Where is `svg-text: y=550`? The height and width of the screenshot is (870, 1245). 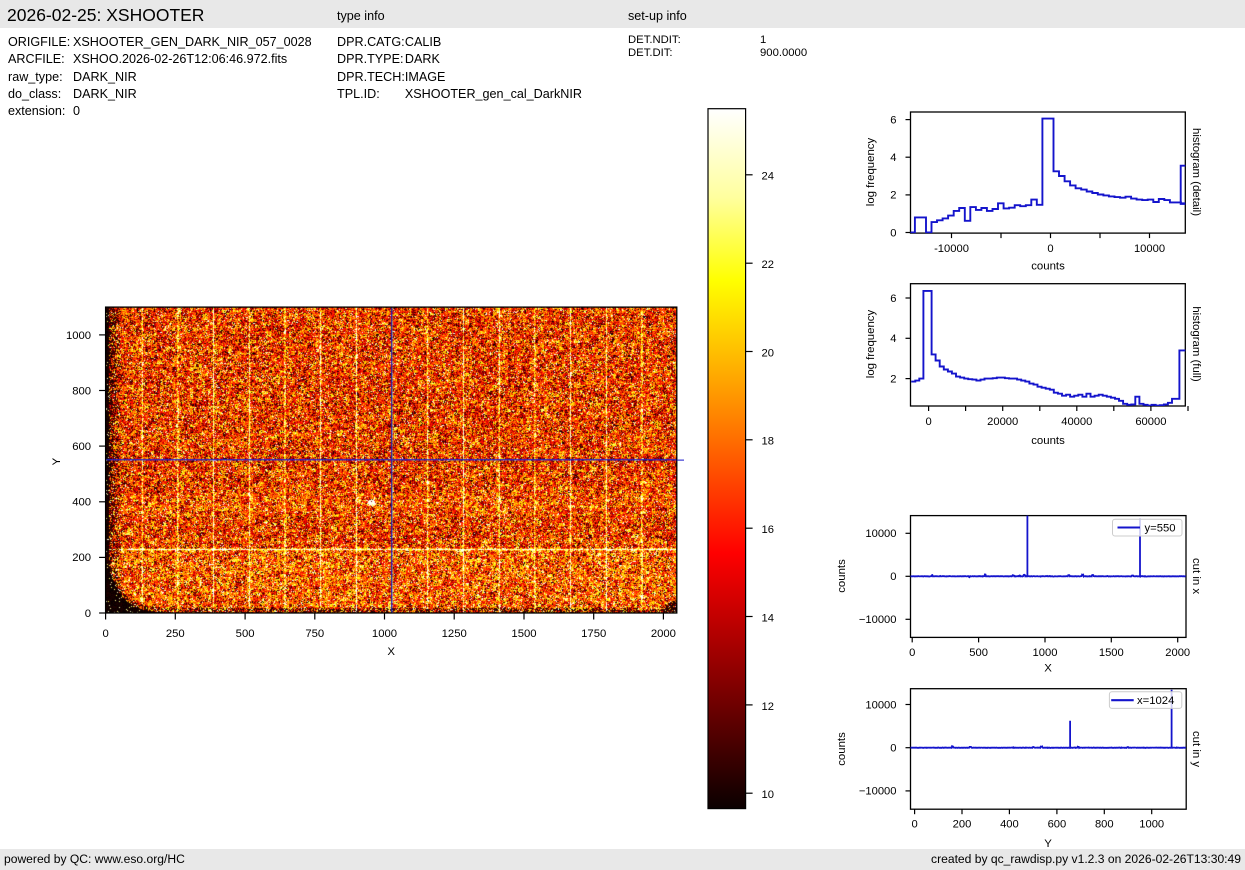 svg-text: y=550 is located at coordinates (1160, 528).